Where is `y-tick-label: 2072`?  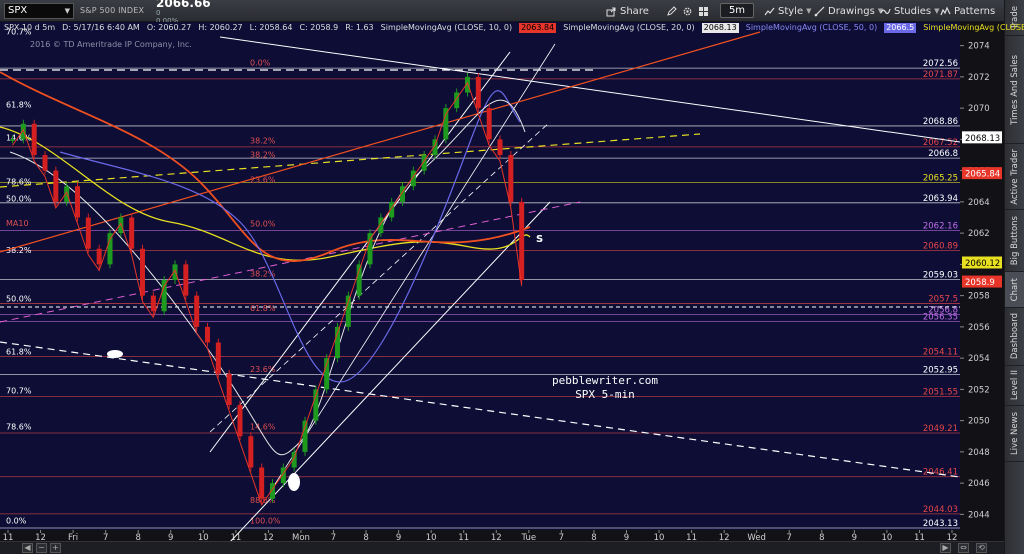
y-tick-label: 2072 is located at coordinates (979, 78).